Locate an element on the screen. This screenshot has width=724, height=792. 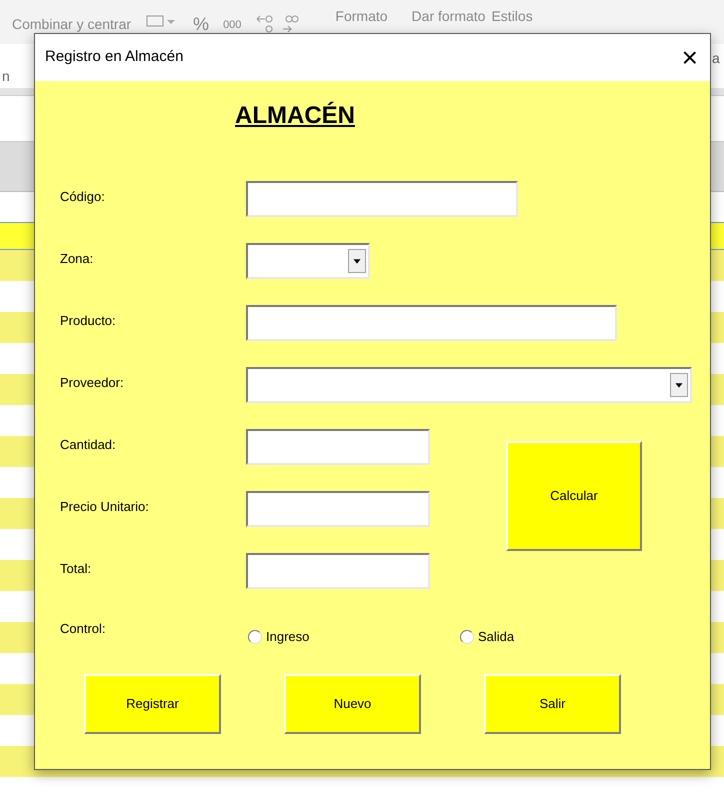
form-button: Salir is located at coordinates (552, 704).